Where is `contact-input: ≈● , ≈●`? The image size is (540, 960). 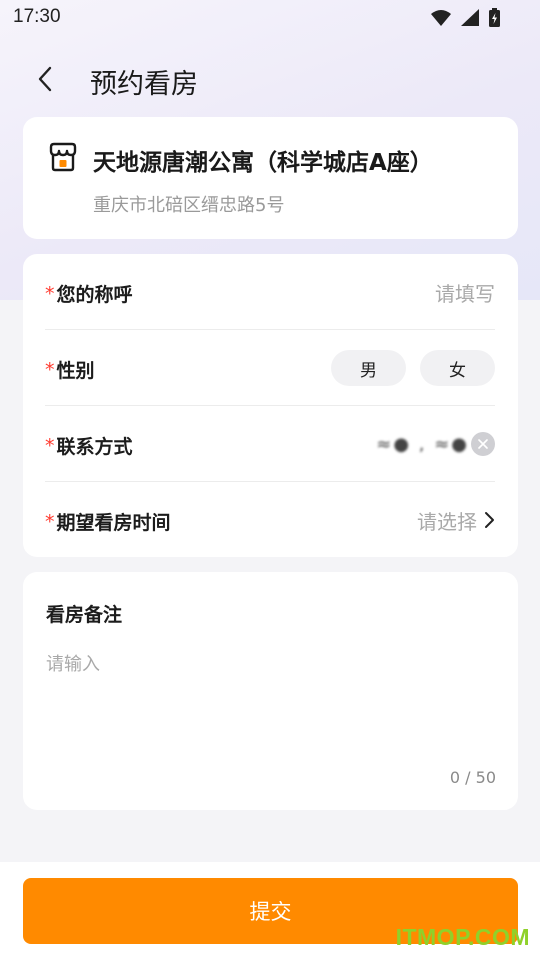
contact-input: ≈● , ≈● is located at coordinates (422, 444).